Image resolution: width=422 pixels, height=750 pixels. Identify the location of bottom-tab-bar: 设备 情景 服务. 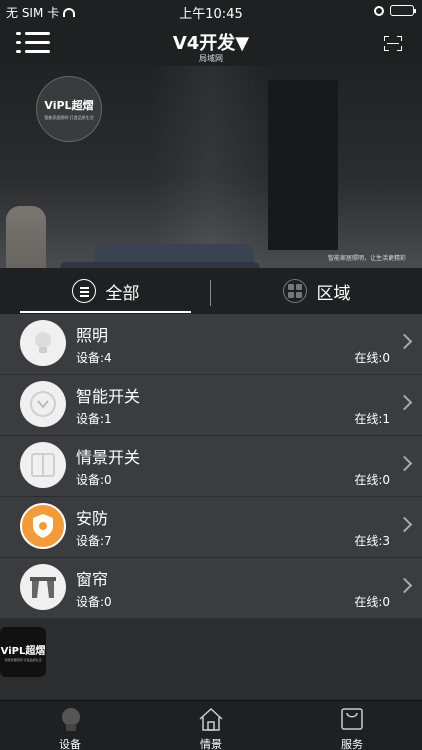
(211, 725).